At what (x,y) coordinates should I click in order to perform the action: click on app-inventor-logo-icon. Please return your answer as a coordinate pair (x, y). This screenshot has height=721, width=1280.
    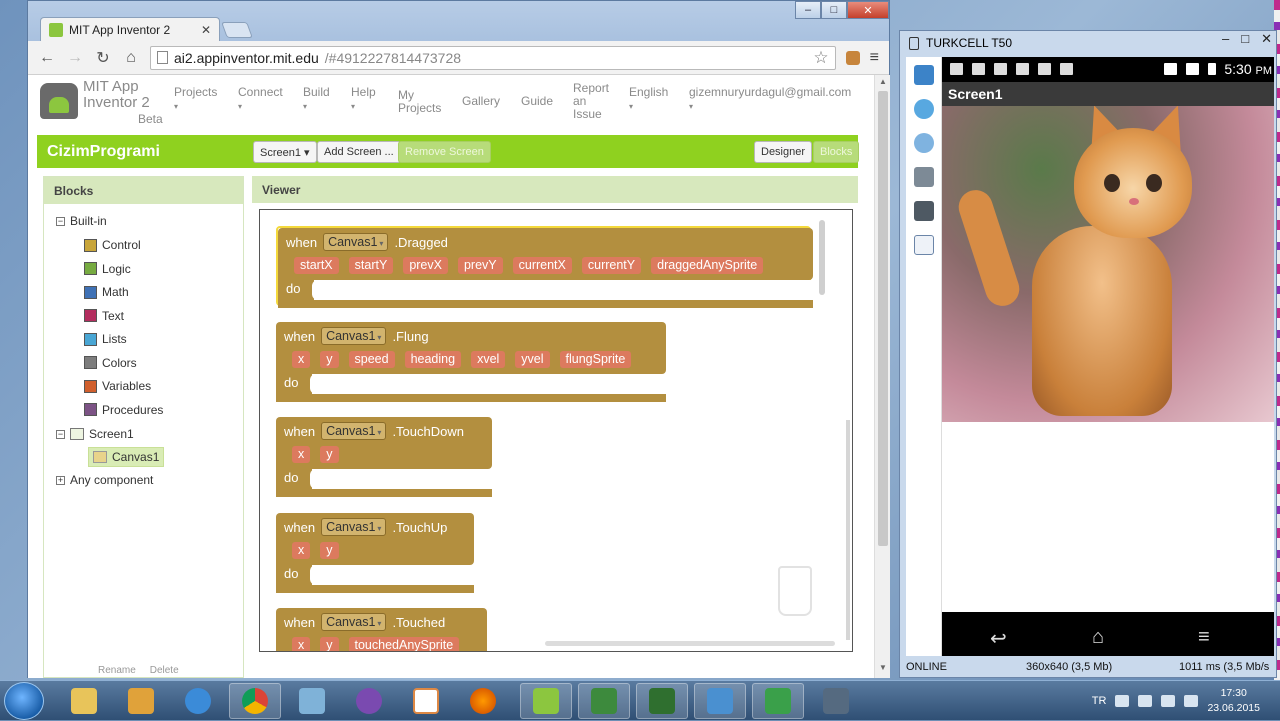
    Looking at the image, I should click on (59, 101).